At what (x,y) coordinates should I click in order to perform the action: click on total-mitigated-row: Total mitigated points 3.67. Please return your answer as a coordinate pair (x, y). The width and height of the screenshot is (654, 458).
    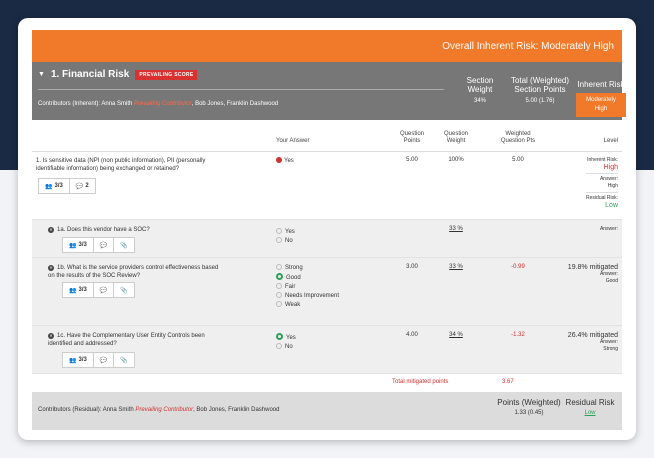
    Looking at the image, I should click on (327, 383).